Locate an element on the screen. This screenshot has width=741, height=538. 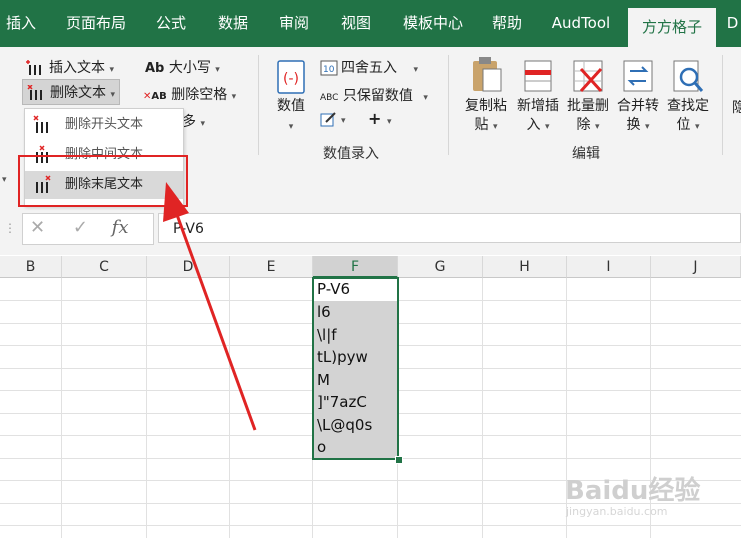
watermark-url: jingyan.baidu.com is located at coordinates (617, 511).